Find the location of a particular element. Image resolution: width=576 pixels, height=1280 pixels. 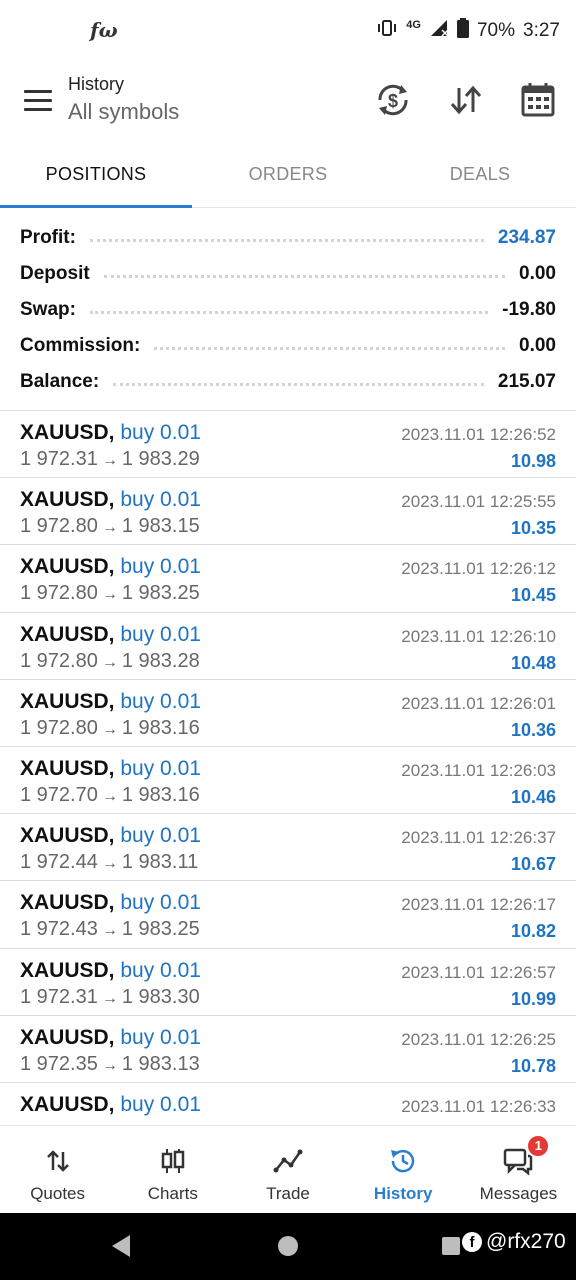

recent-apps-icon is located at coordinates (451, 1246).